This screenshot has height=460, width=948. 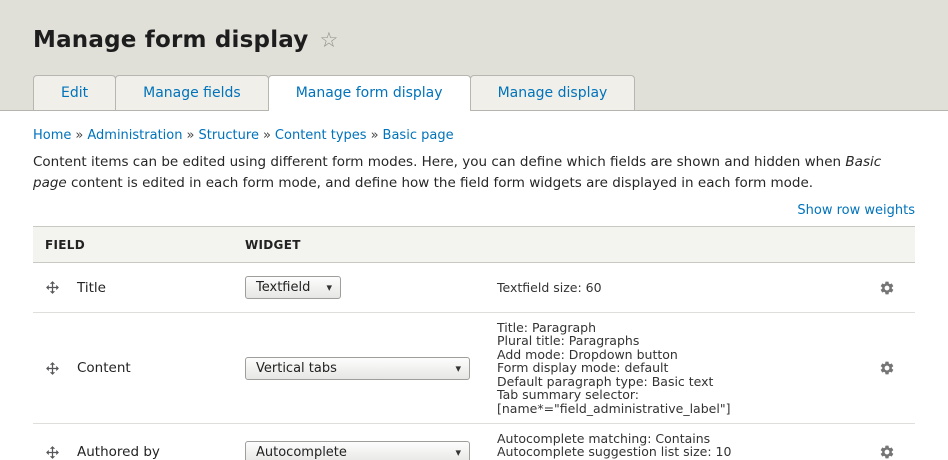 What do you see at coordinates (273, 244) in the screenshot?
I see `column-header-widget: WIDGET` at bounding box center [273, 244].